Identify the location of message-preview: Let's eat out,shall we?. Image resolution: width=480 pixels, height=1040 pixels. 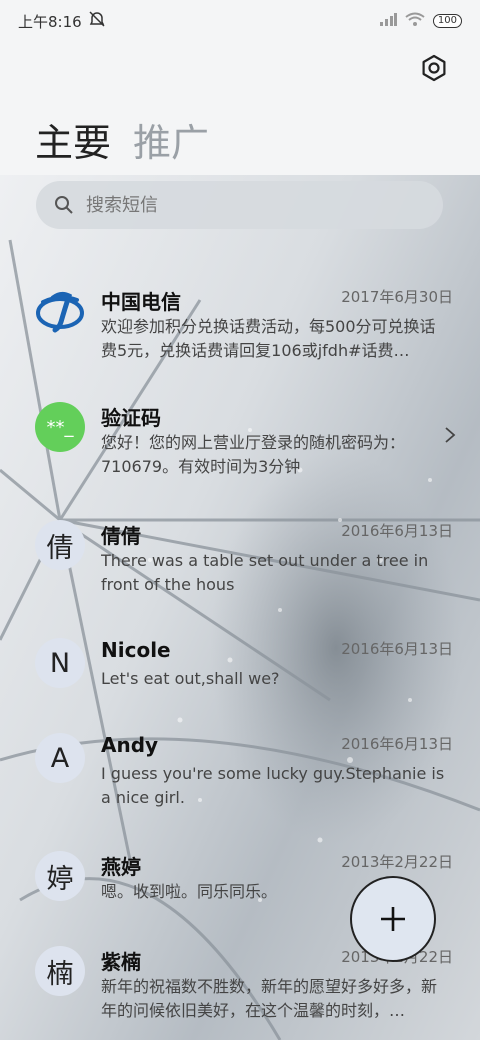
(190, 678).